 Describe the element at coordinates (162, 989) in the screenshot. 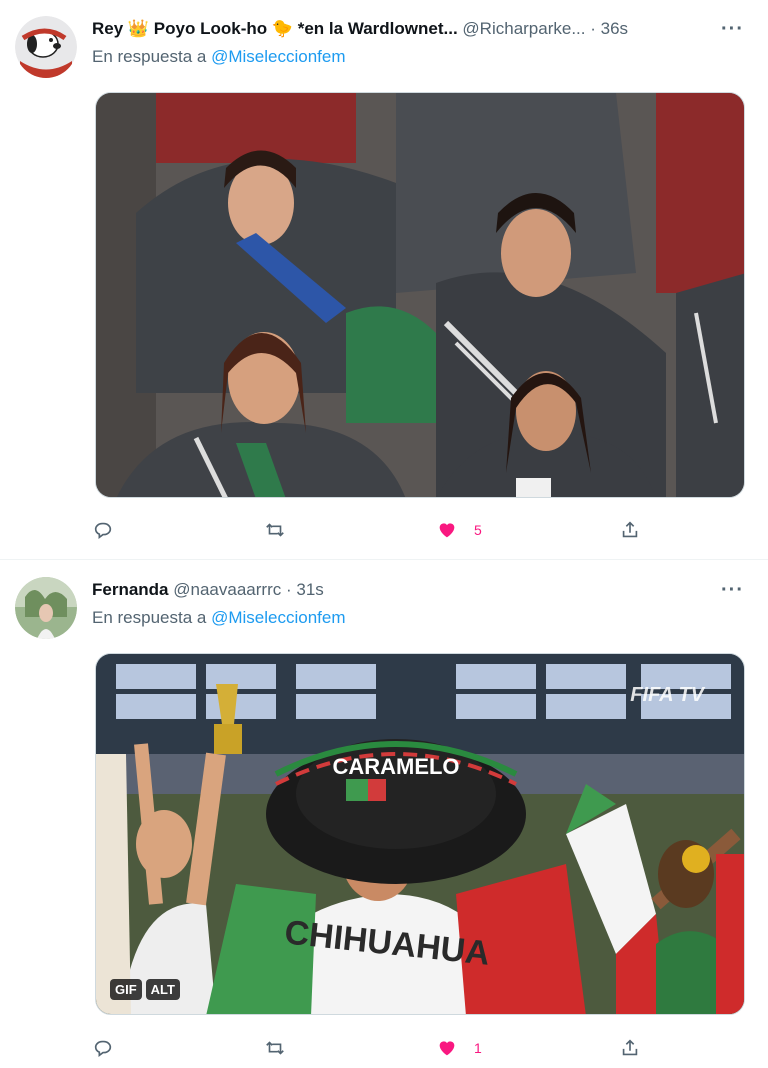

I see `alt-badge: ALT` at that location.